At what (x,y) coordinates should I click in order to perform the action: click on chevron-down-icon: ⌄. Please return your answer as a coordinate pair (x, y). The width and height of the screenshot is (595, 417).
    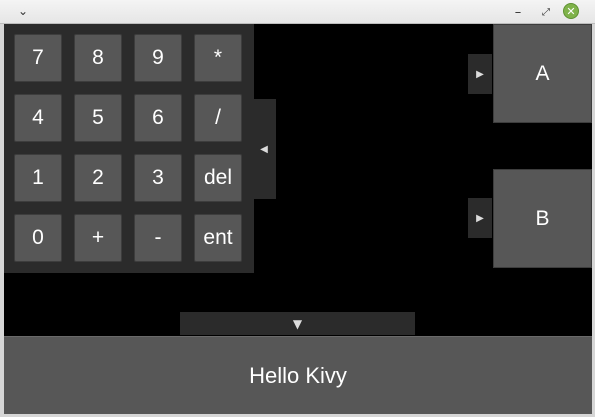
    Looking at the image, I should click on (23, 11).